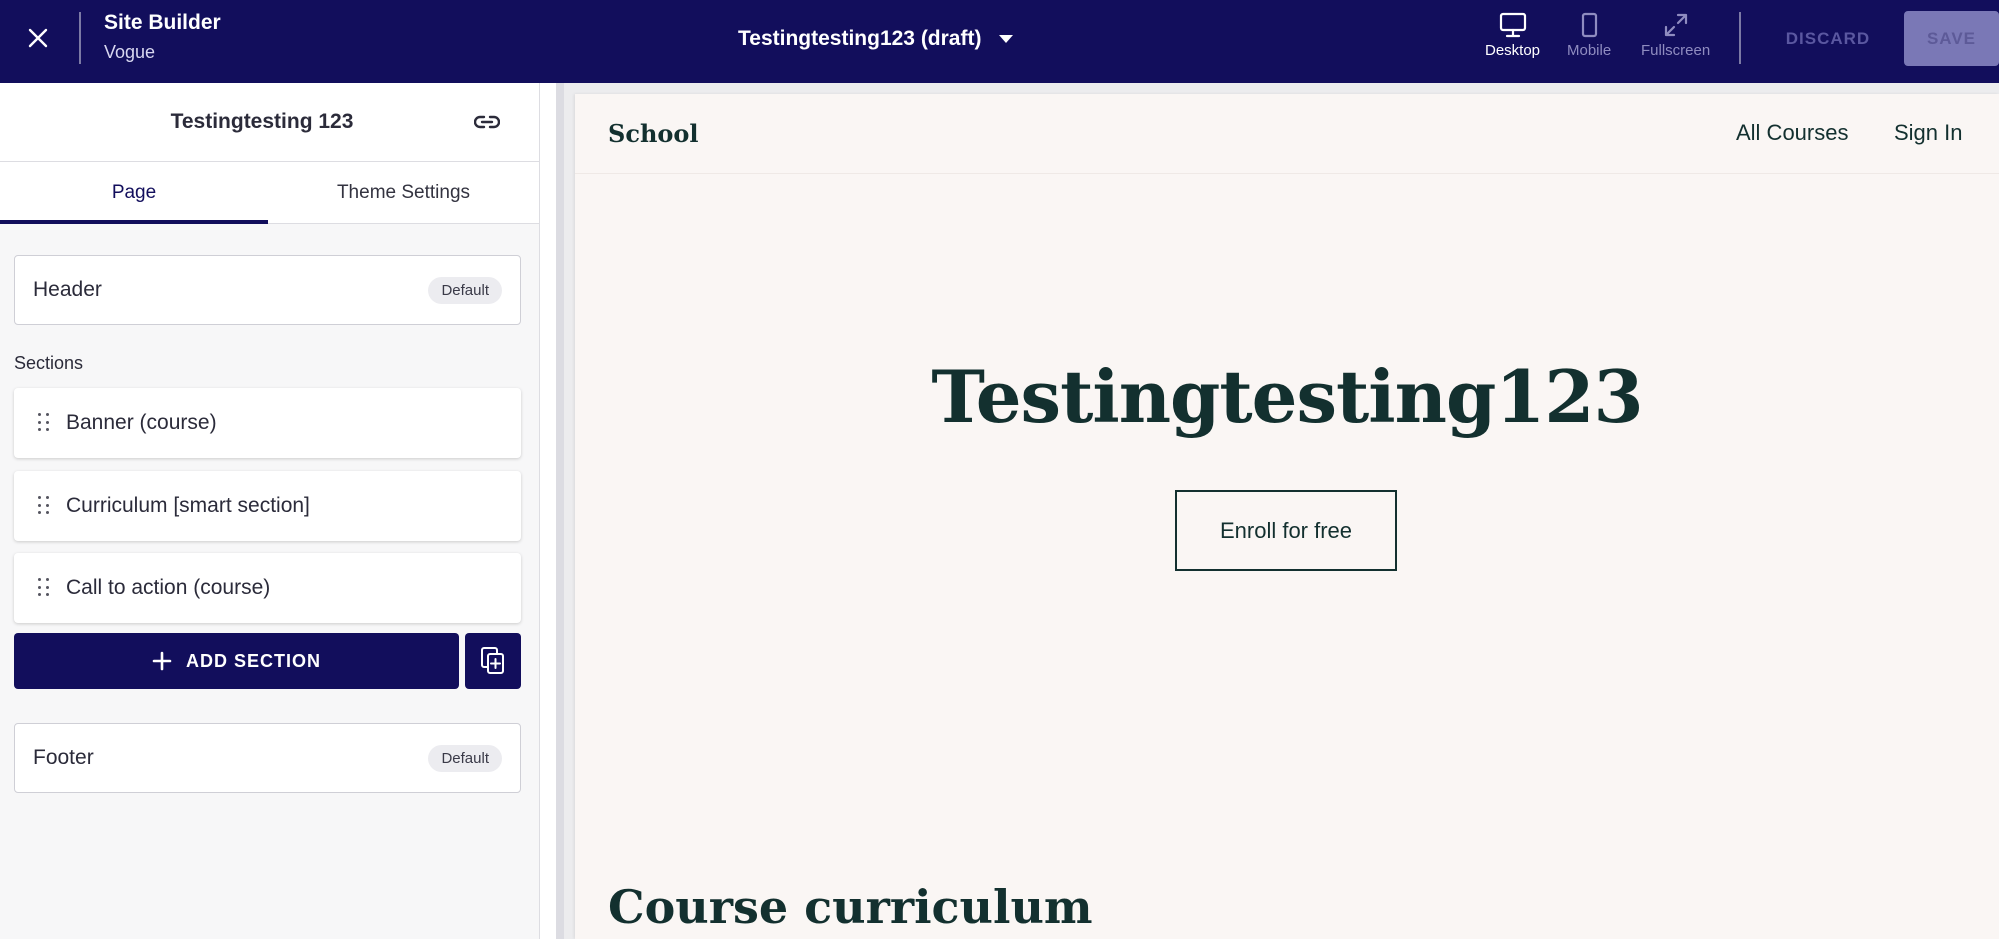 The image size is (1999, 939). I want to click on site-logo: School, so click(653, 133).